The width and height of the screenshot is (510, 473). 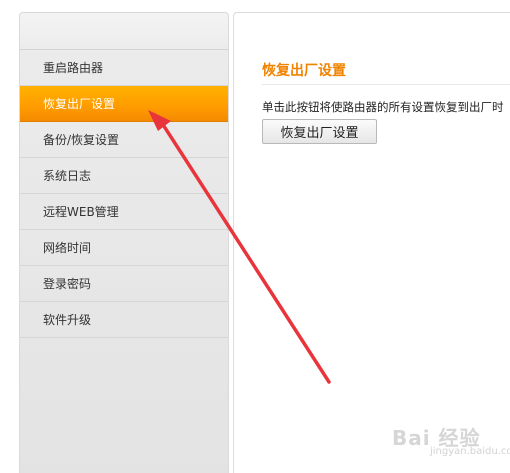 I want to click on sidebar-item-remote-web: 远程WEB管理, so click(x=124, y=212).